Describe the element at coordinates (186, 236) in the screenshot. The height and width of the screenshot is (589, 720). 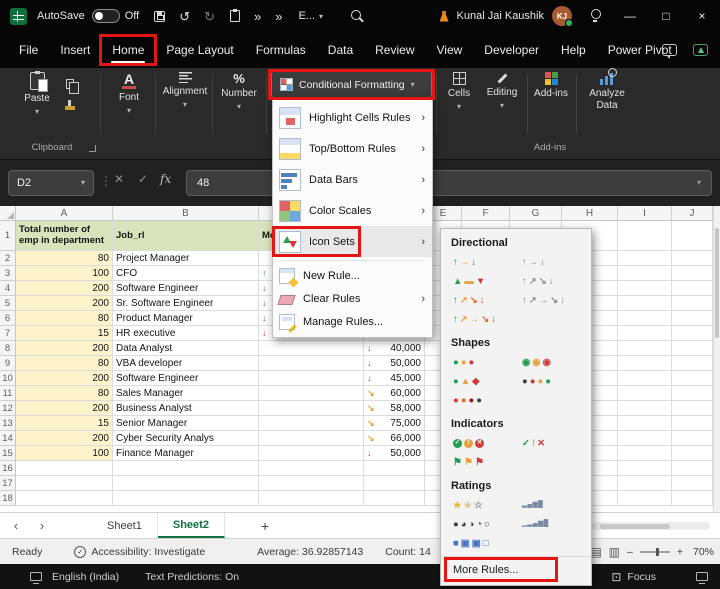
I see `cell-B1: Job_rl` at that location.